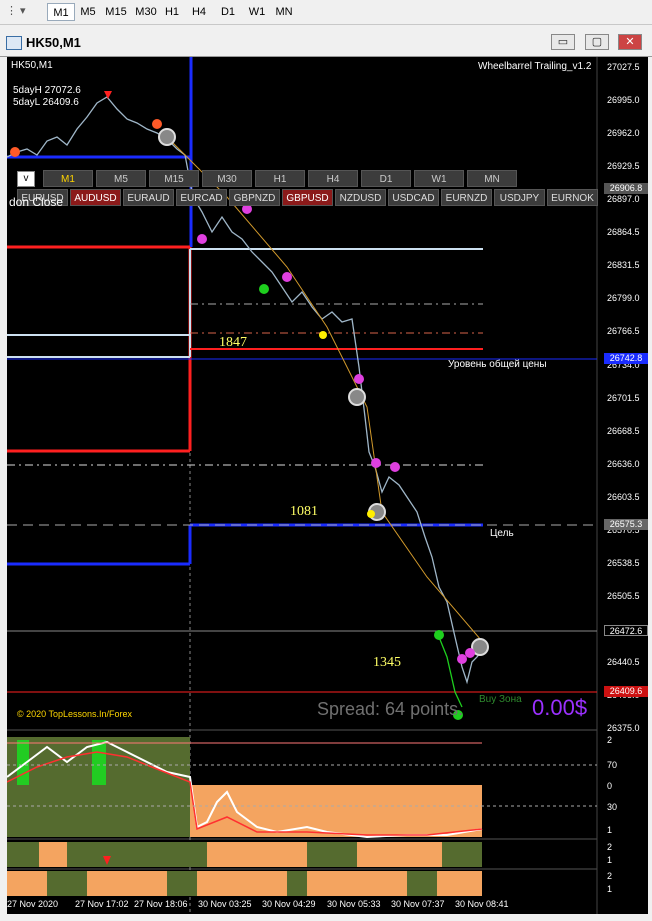 The image size is (652, 921). Describe the element at coordinates (610, 786) in the screenshot. I see `sub1-tick: 0` at that location.